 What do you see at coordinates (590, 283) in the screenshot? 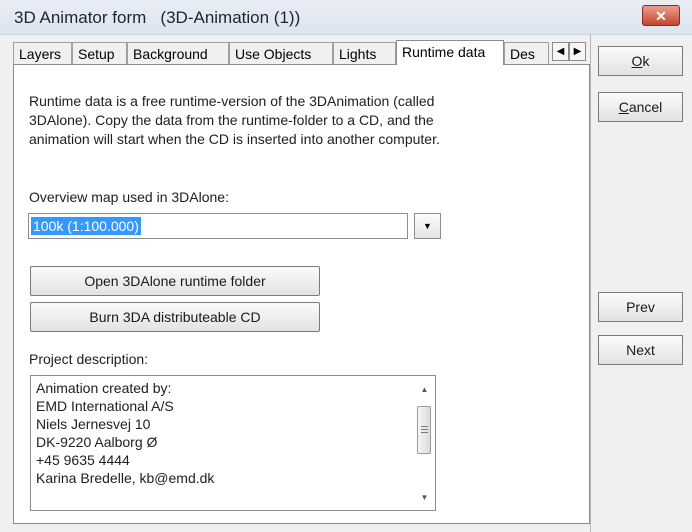
I see `divider` at bounding box center [590, 283].